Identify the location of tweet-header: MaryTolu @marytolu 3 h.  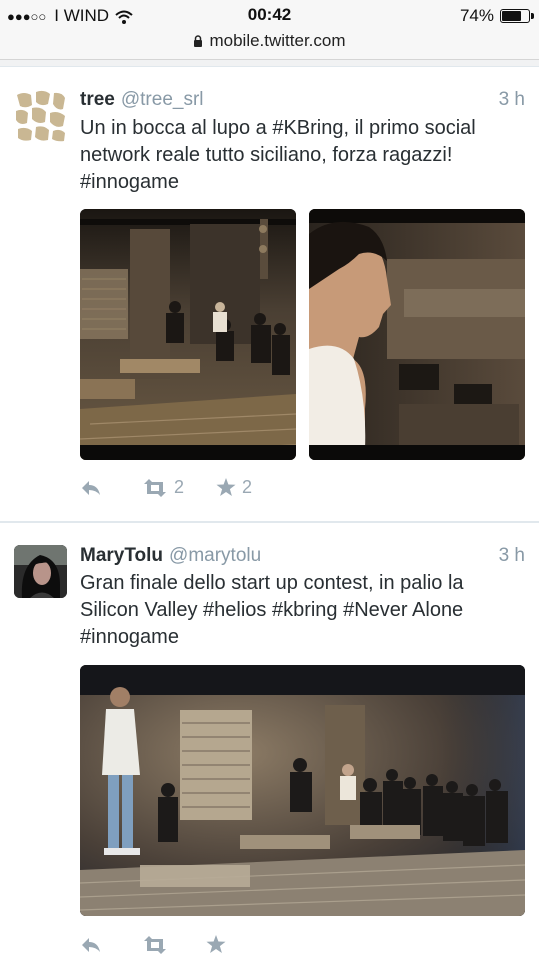
(302, 556).